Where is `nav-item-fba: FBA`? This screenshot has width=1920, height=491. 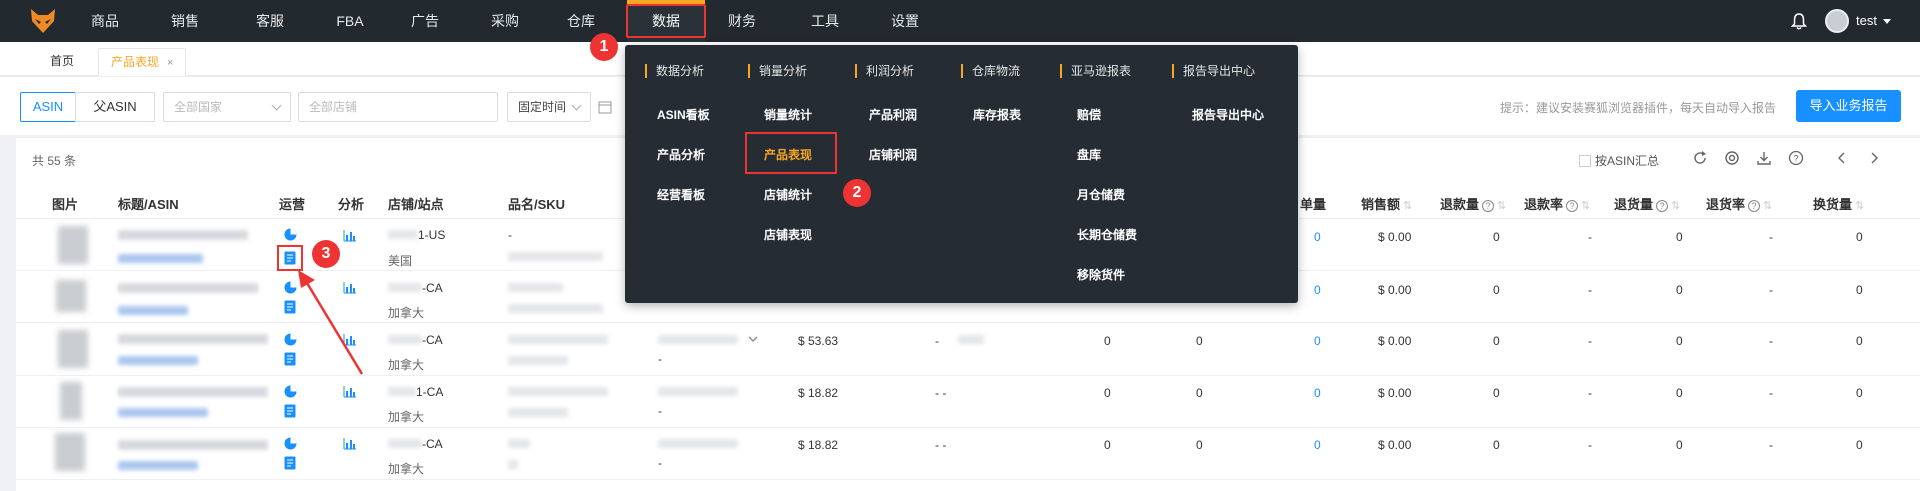 nav-item-fba: FBA is located at coordinates (350, 21).